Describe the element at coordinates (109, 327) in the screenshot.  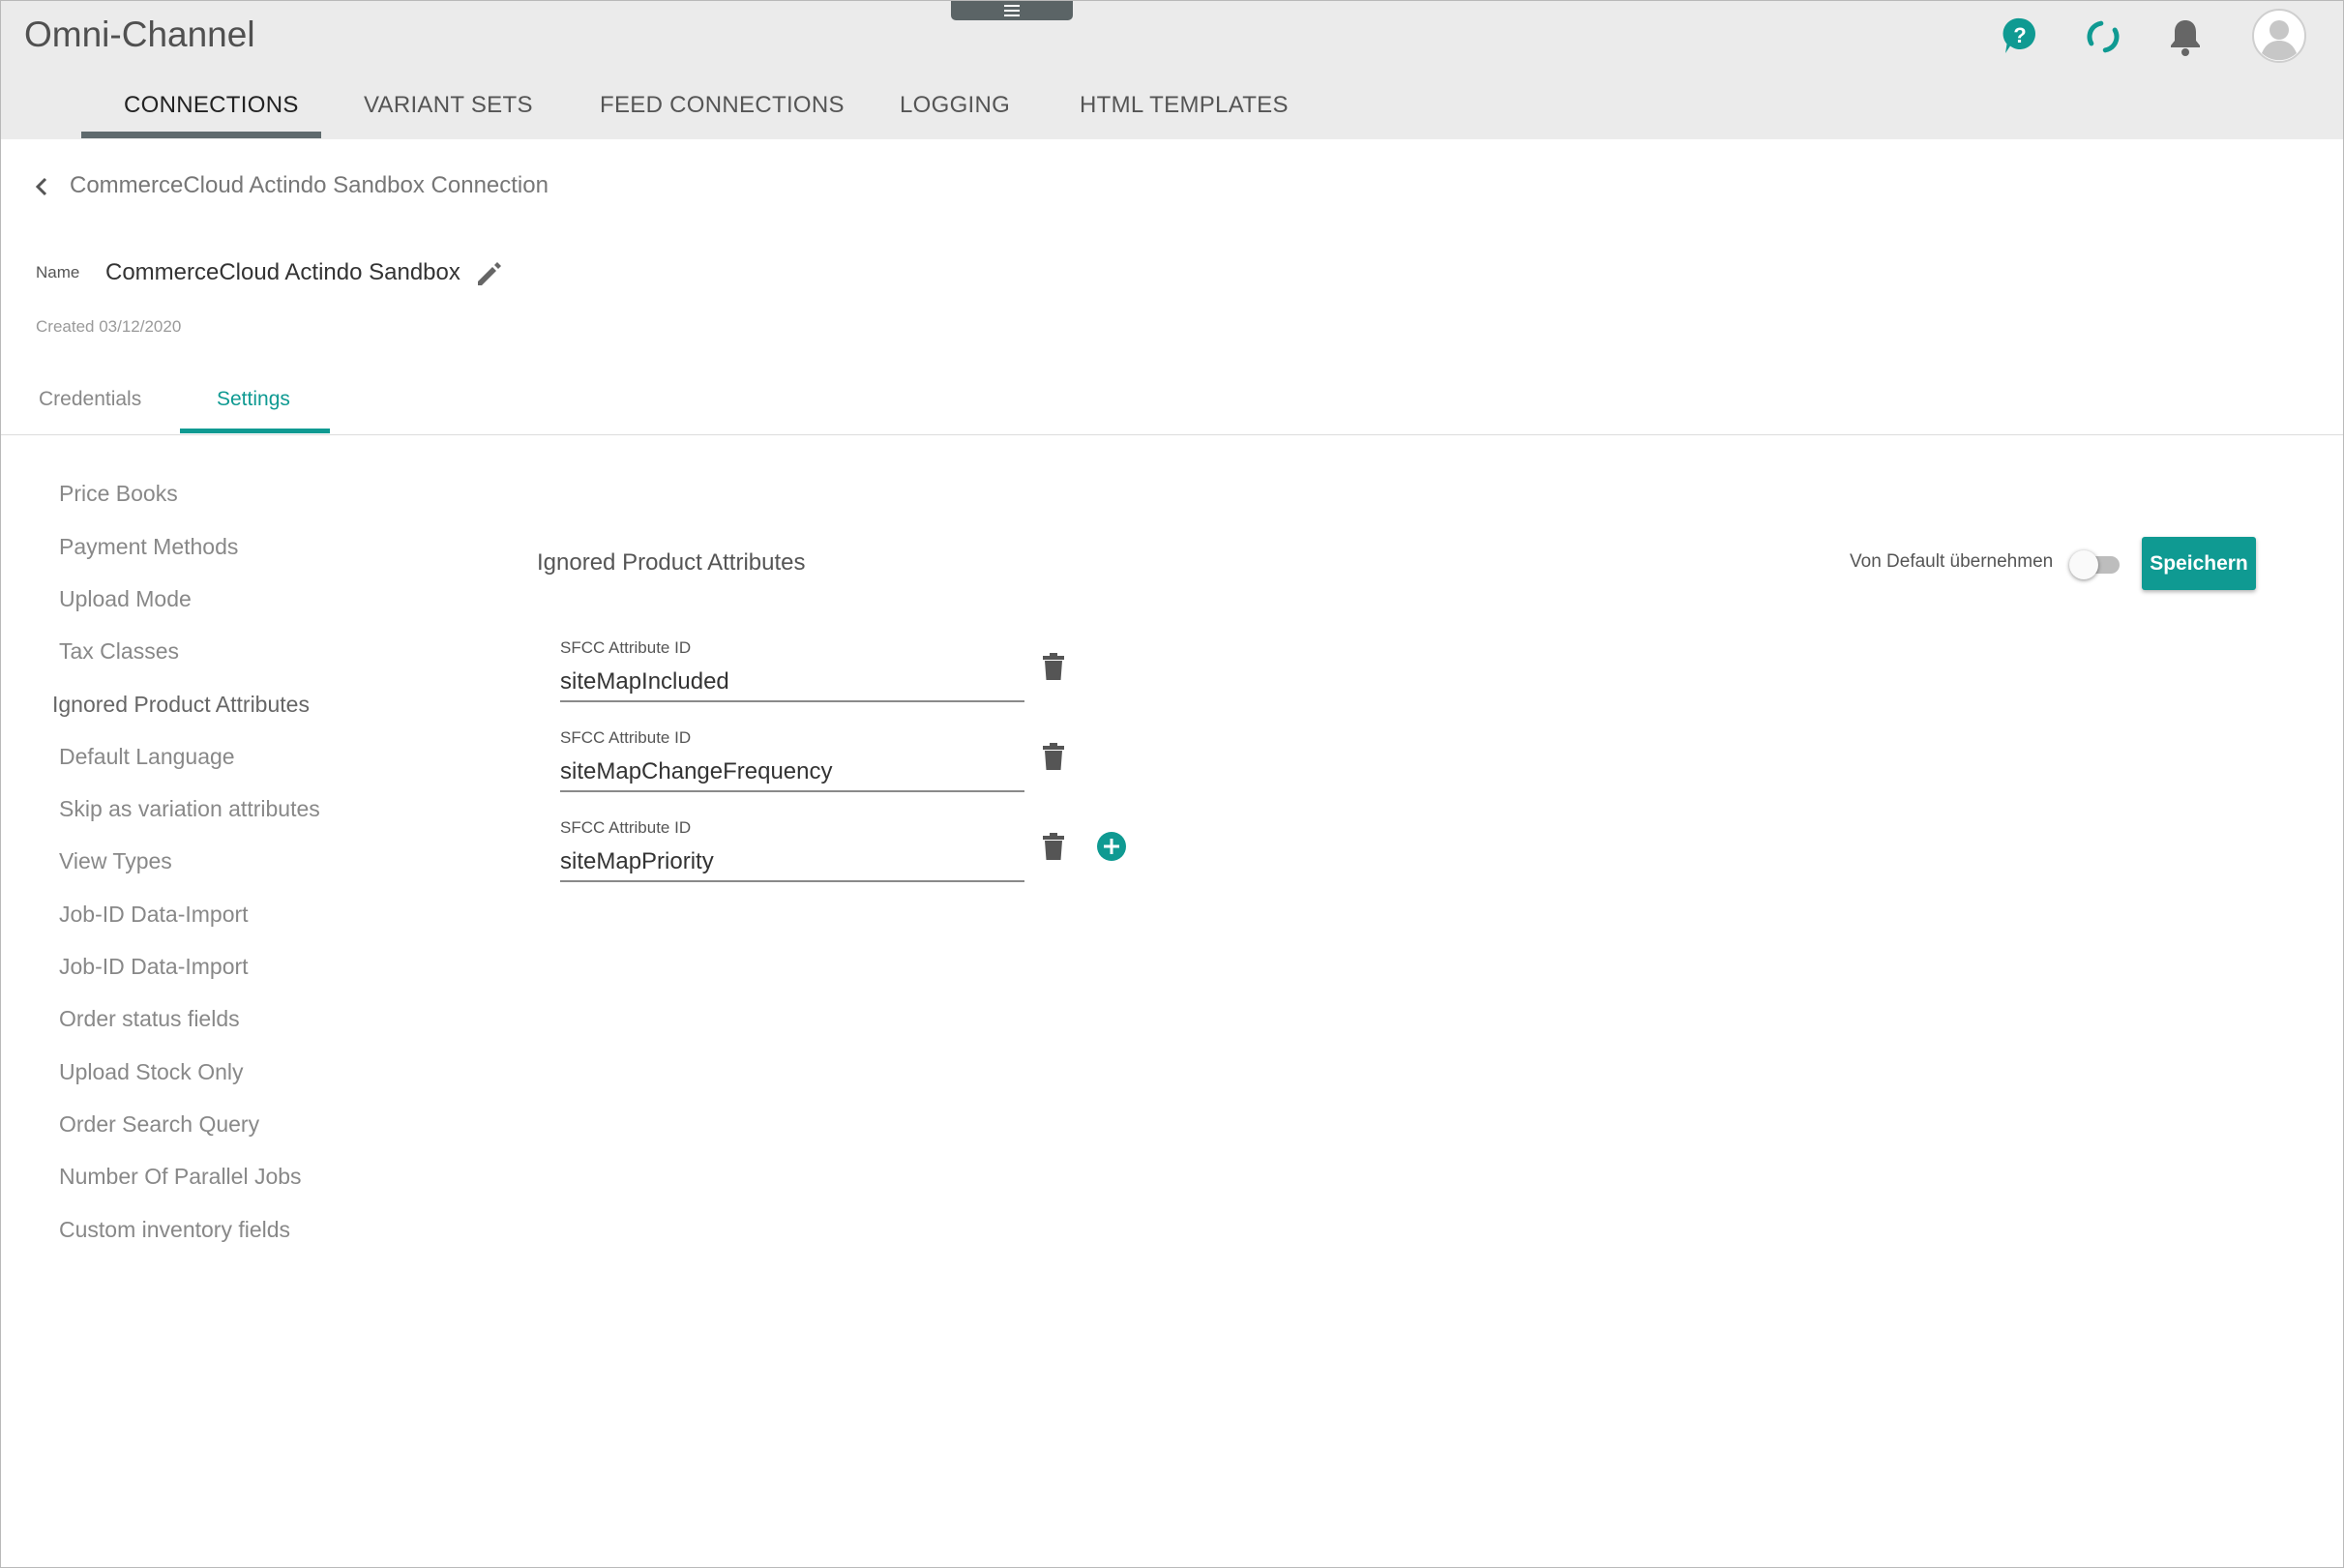
I see `created-date: Created 03/12/2020` at that location.